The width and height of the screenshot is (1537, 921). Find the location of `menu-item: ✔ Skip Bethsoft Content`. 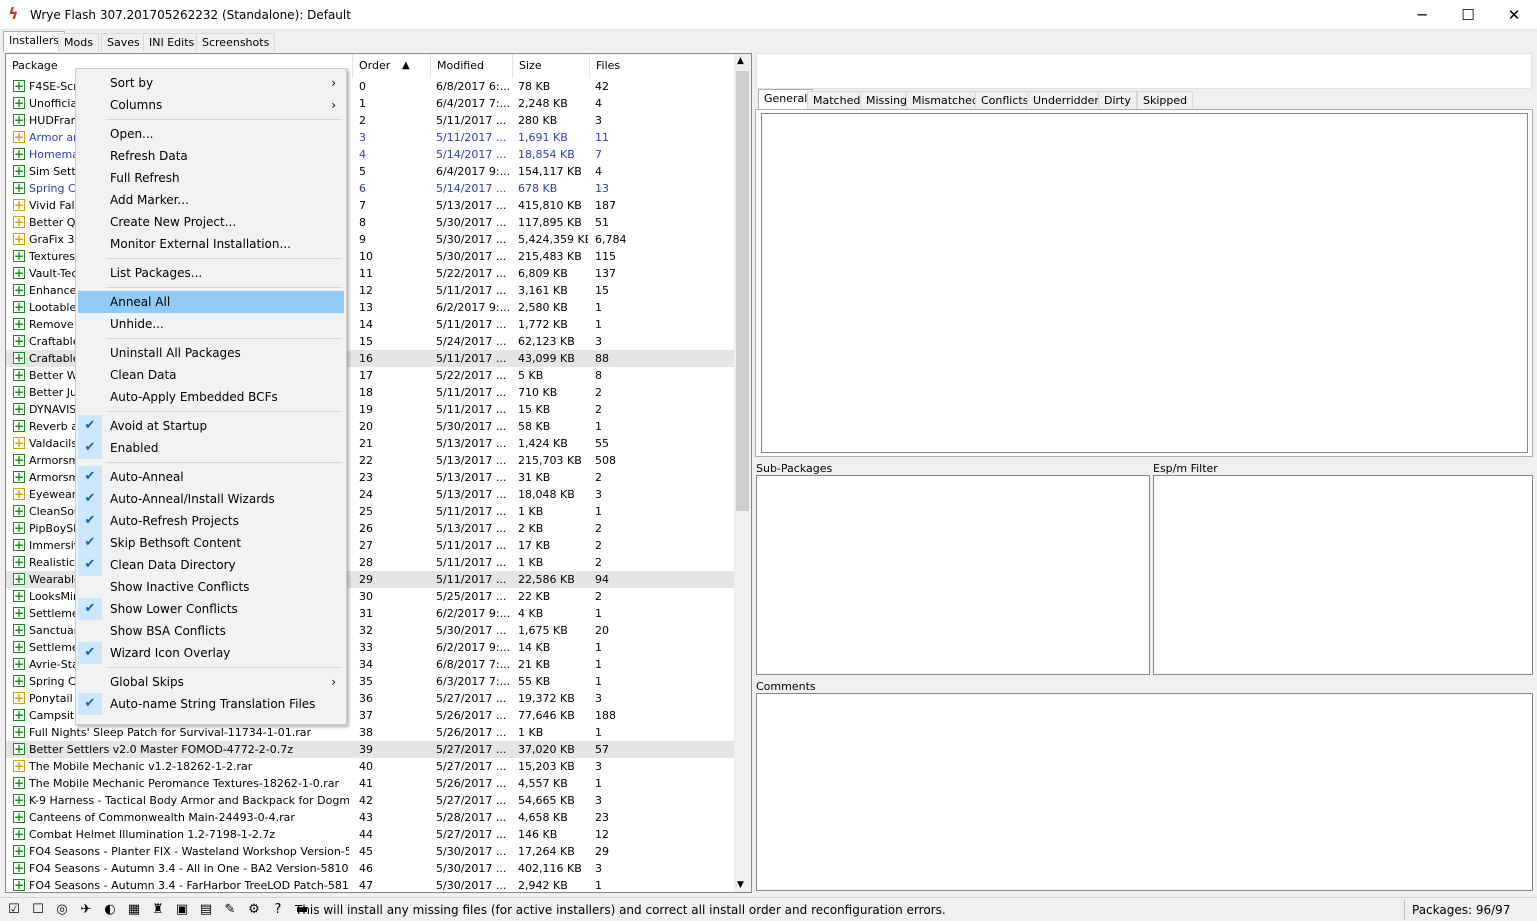

menu-item: ✔ Skip Bethsoft Content is located at coordinates (211, 543).